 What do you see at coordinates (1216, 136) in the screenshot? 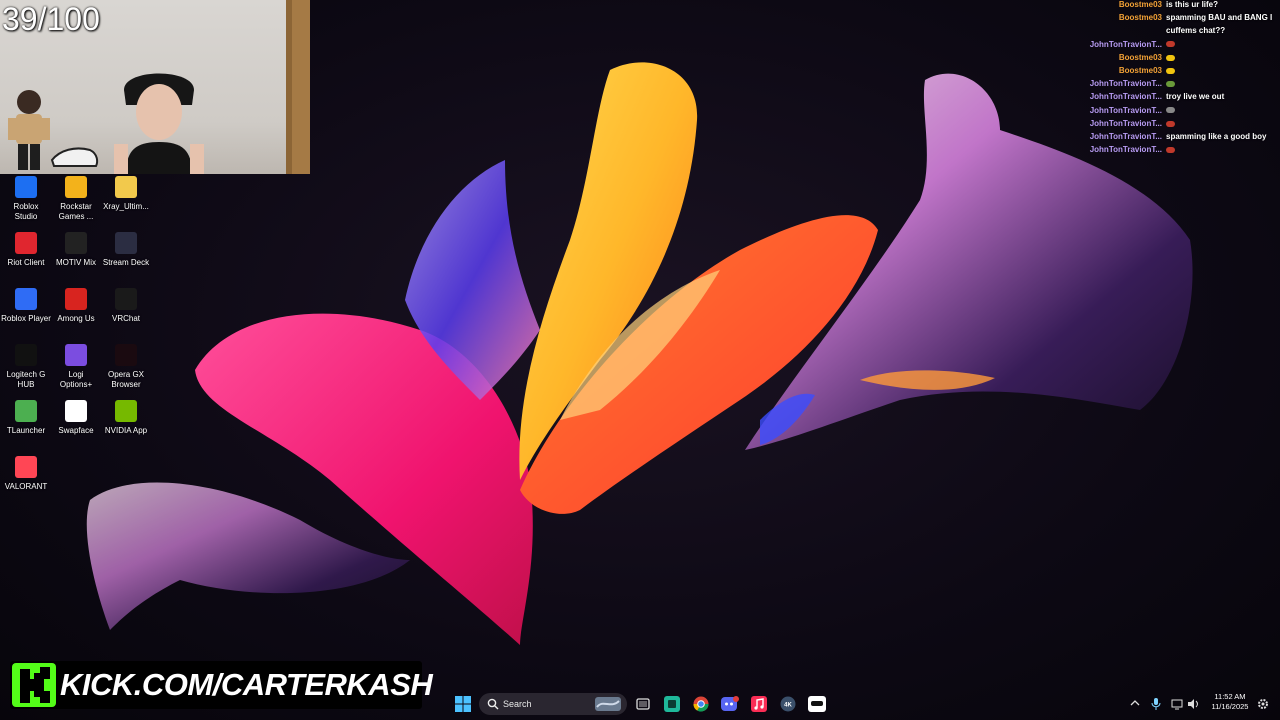
I see `chat-text: spamming like a good boy` at bounding box center [1216, 136].